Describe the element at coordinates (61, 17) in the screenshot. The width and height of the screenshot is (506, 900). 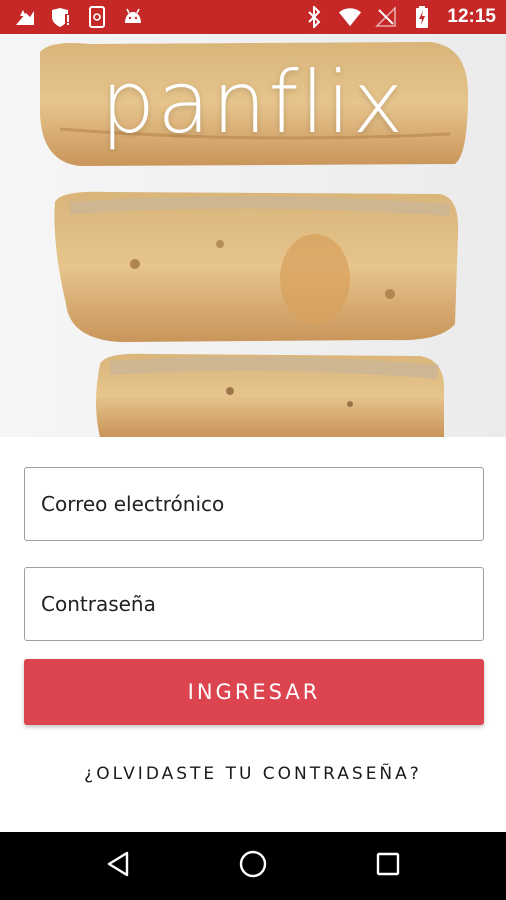
I see `shield-alert-icon` at that location.